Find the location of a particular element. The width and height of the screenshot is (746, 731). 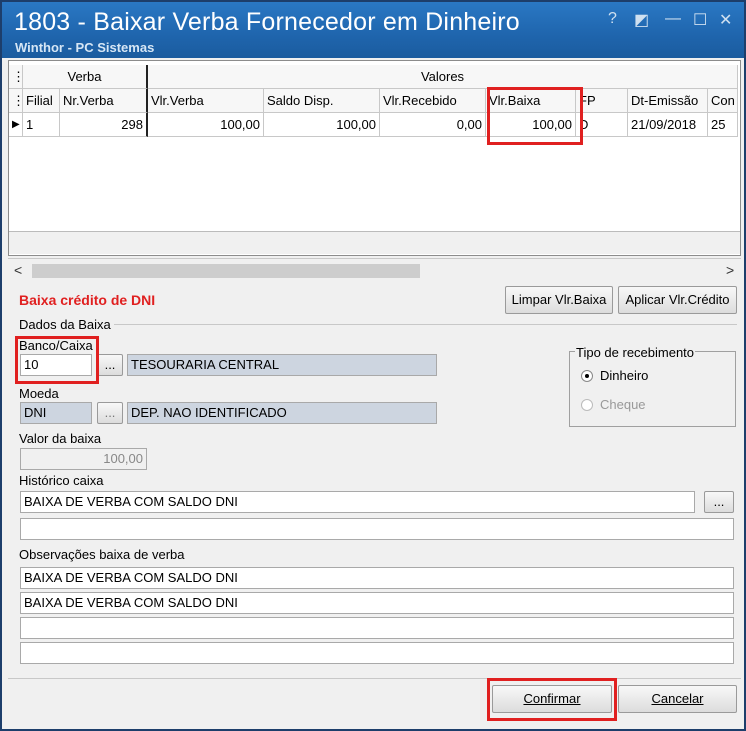

col-con: Con is located at coordinates (723, 101).